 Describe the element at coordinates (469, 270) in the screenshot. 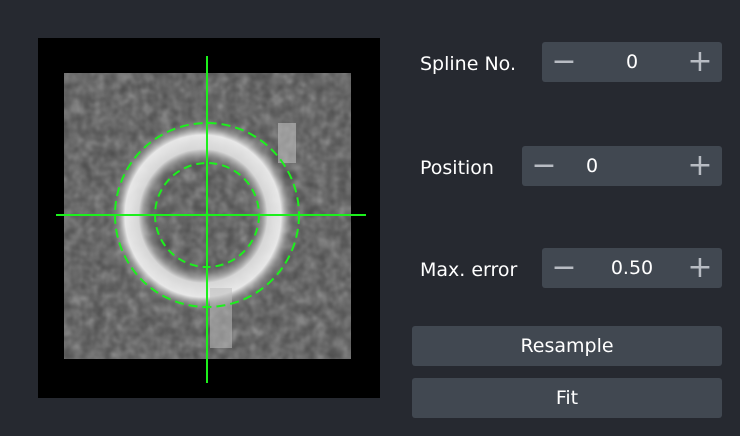

I see `max-error-label: Max. error` at that location.